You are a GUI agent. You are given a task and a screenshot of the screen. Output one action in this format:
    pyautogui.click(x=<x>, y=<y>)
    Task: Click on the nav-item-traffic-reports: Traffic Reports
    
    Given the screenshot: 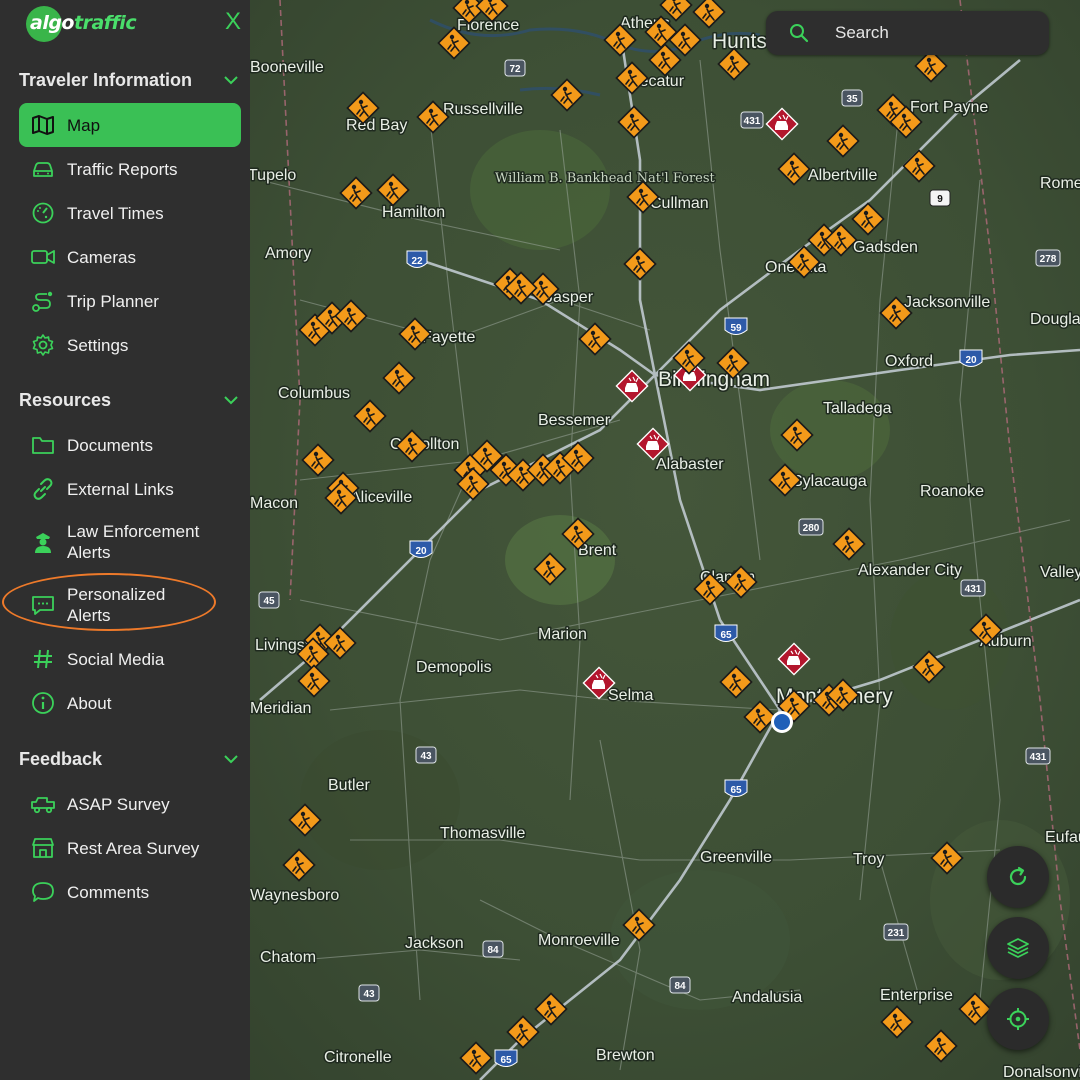 What is the action you would take?
    pyautogui.click(x=130, y=169)
    